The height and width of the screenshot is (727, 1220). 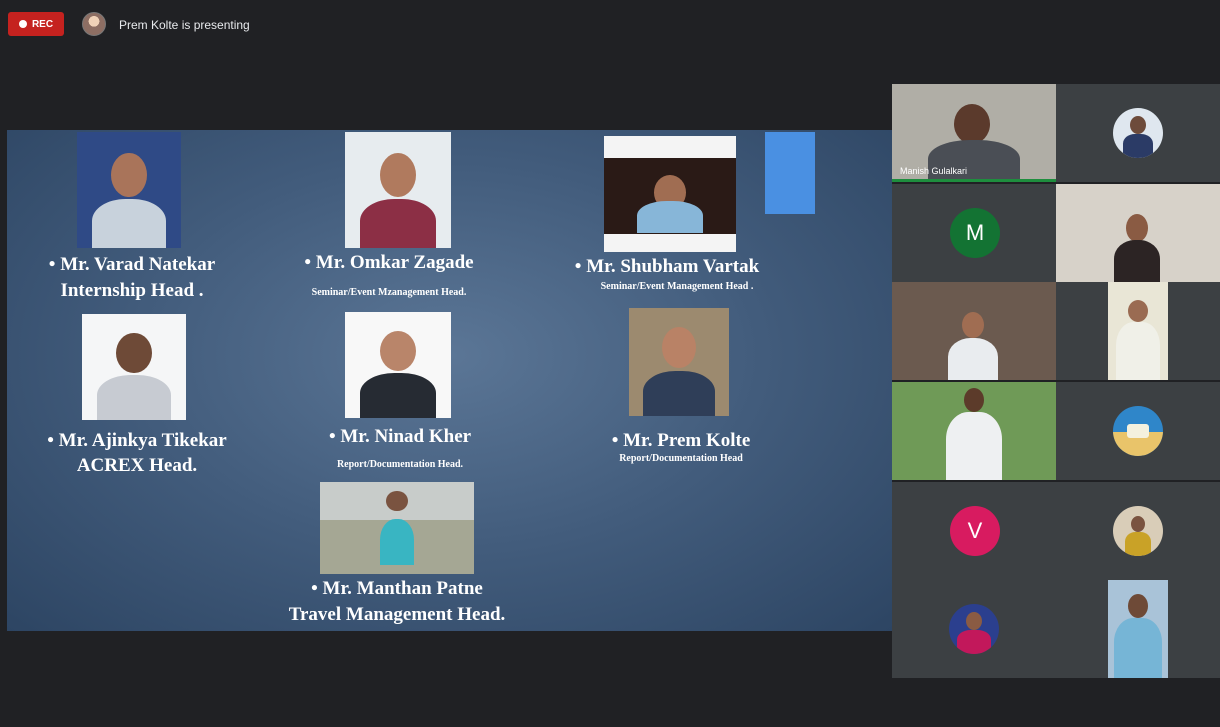 I want to click on participant-tile-v: V, so click(x=974, y=531).